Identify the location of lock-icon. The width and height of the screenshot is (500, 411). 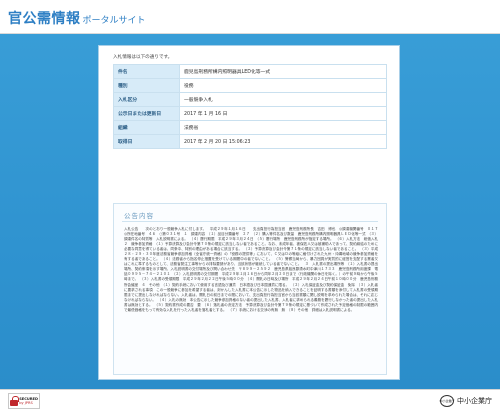
(14, 401).